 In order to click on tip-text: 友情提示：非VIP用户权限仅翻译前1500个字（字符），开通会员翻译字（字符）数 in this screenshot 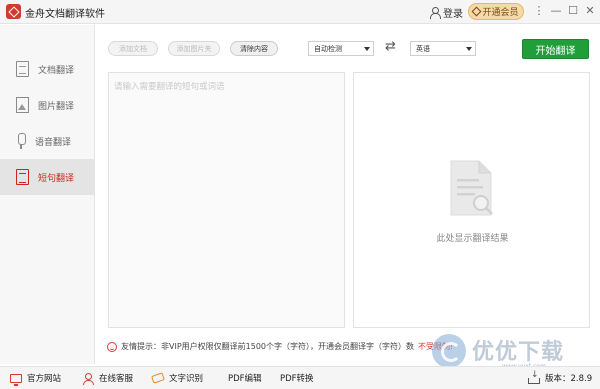, I will do `click(268, 346)`.